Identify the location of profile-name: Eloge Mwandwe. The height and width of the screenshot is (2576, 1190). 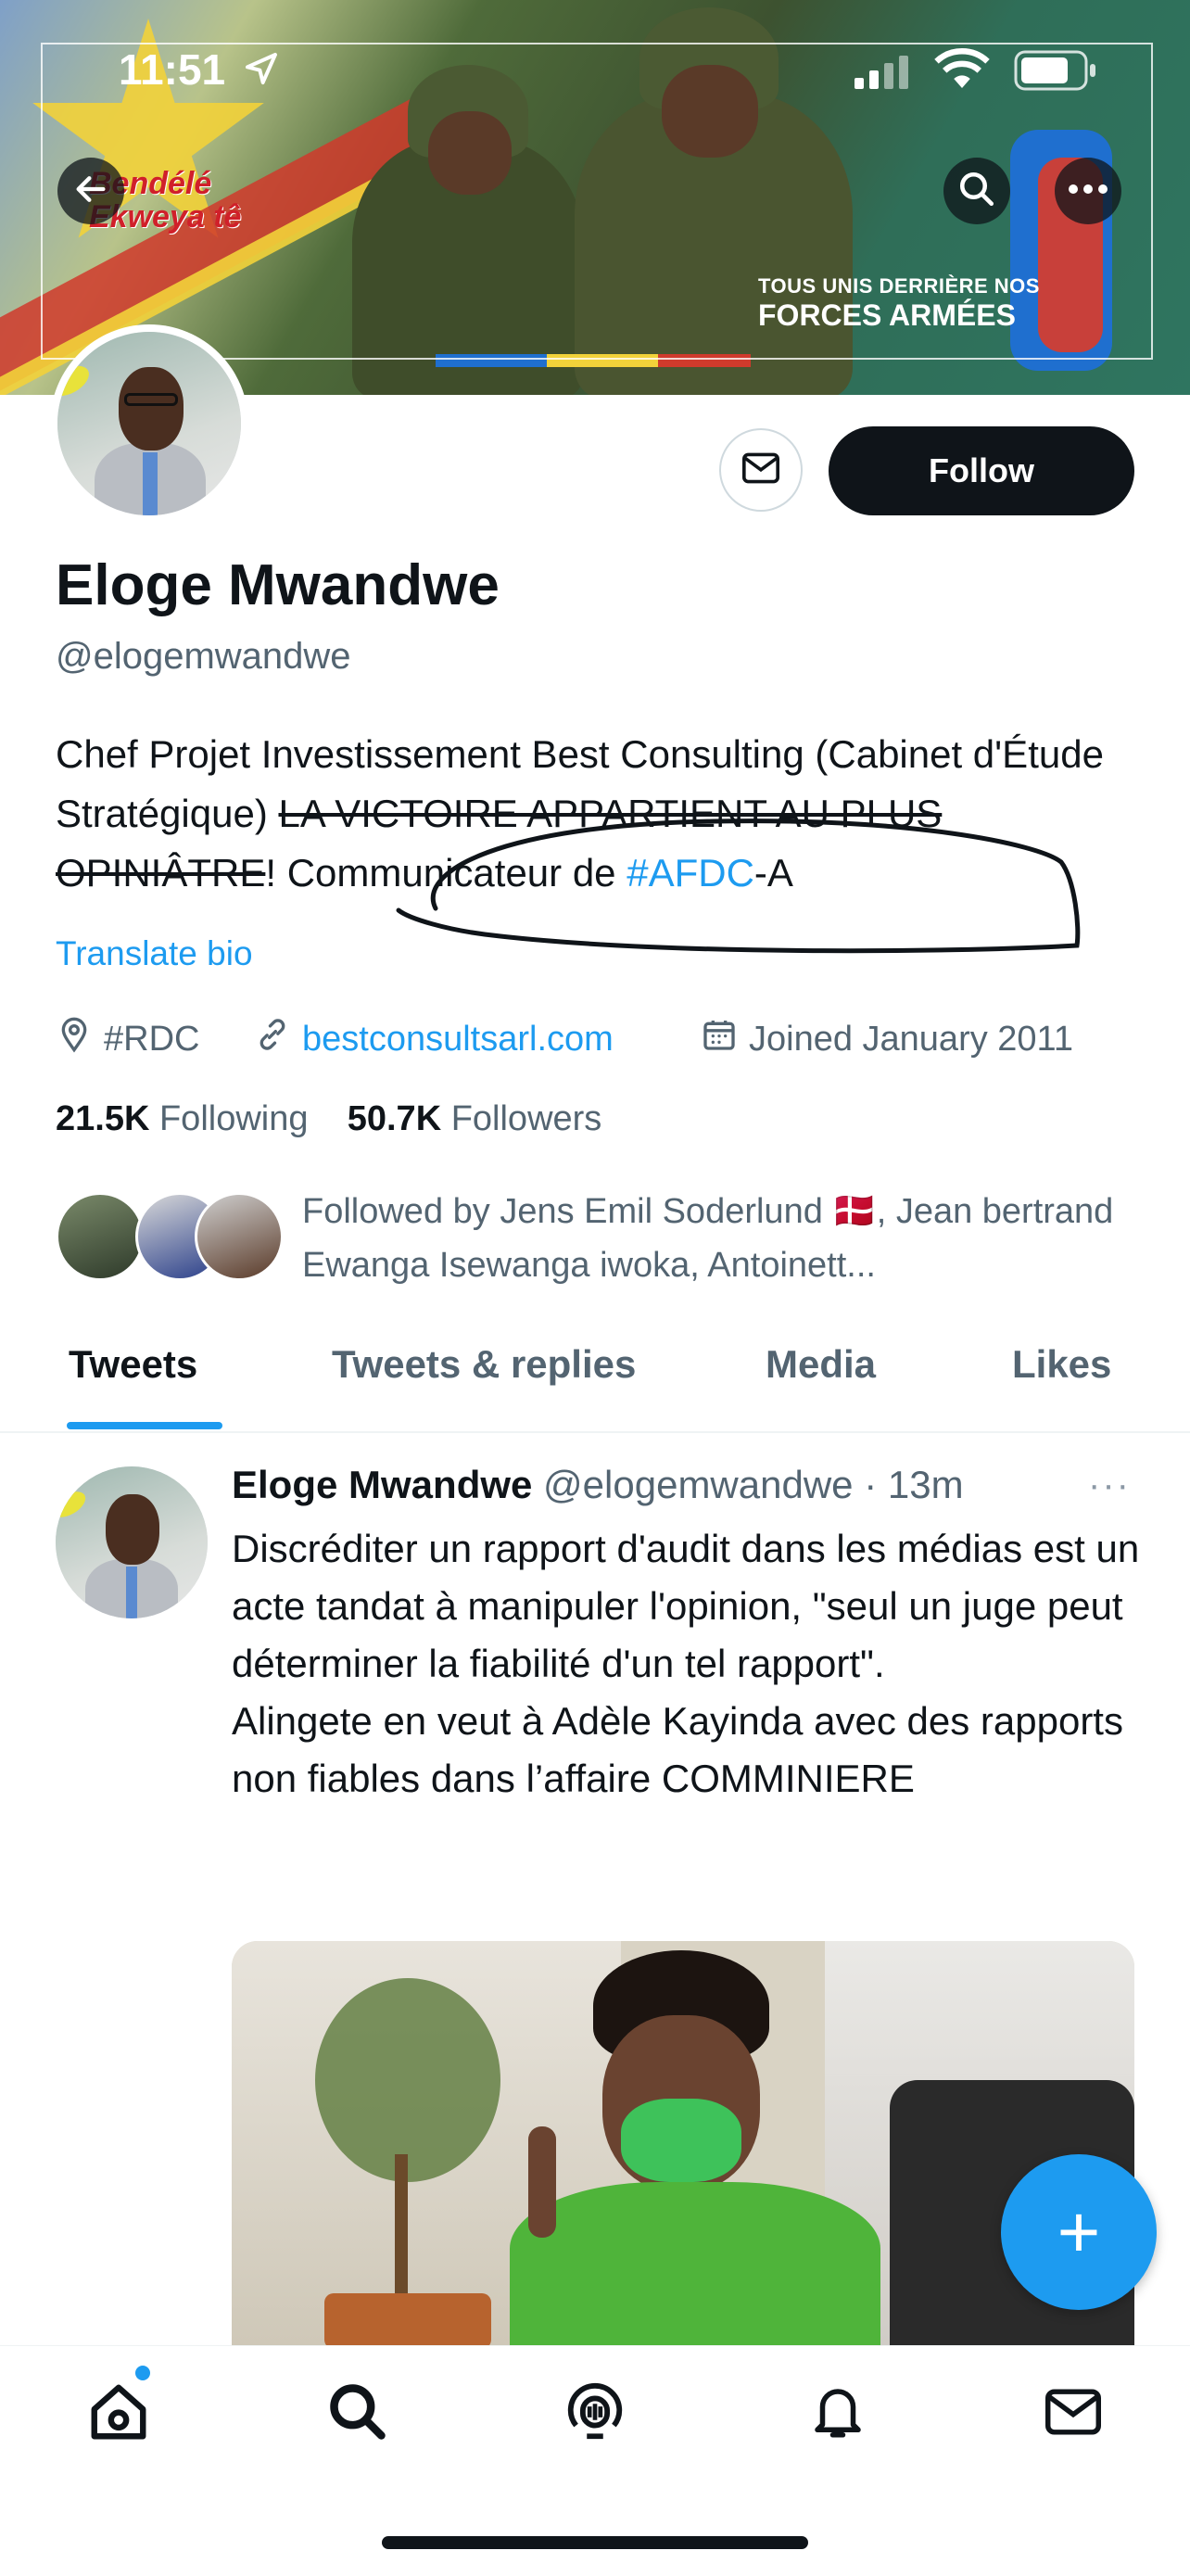
(278, 585).